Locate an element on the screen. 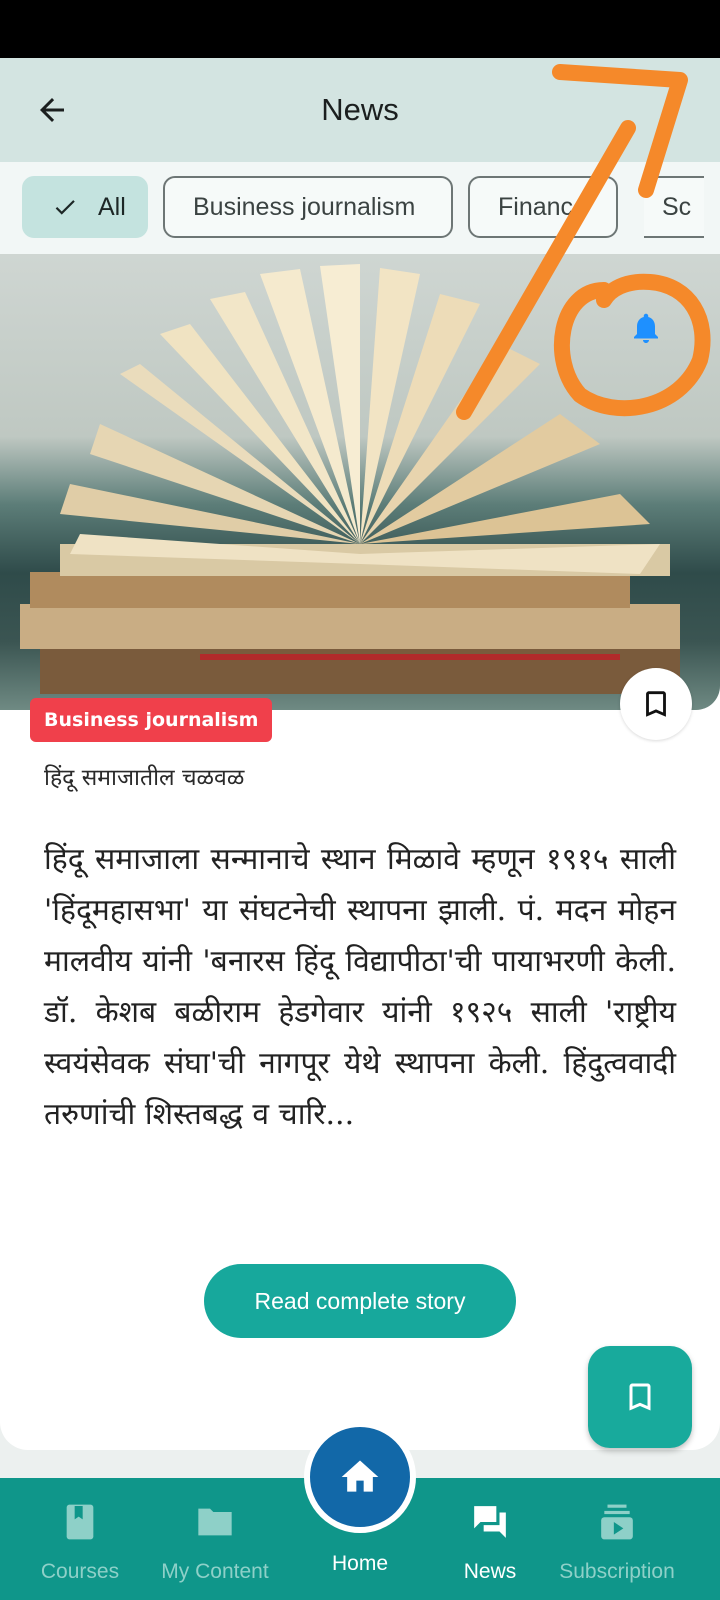 This screenshot has height=1600, width=720. chip-clip: Sc is located at coordinates (674, 208).